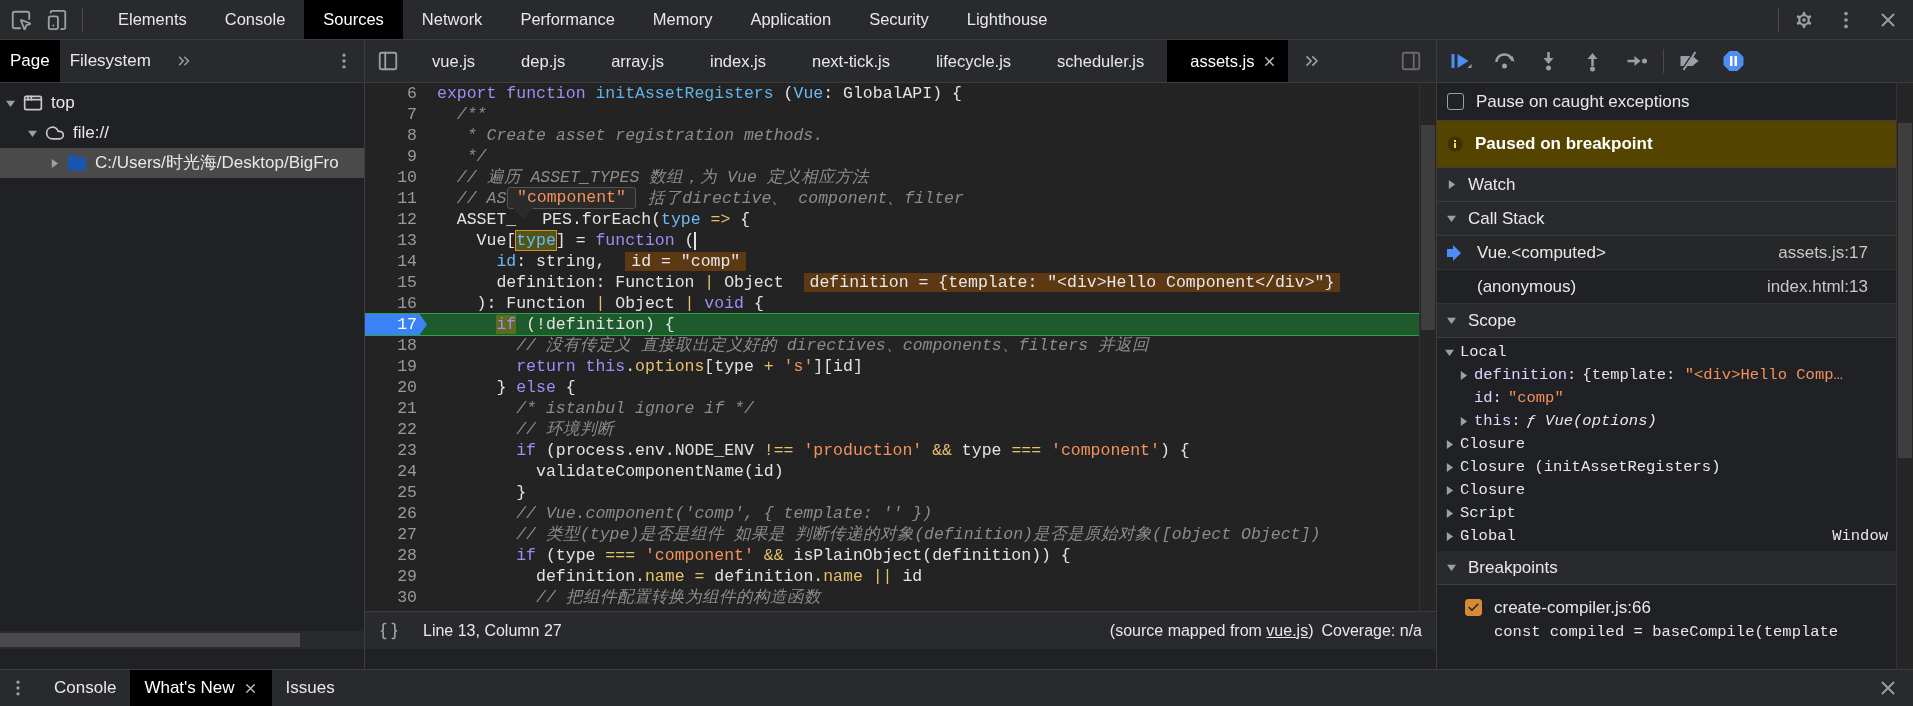 Image resolution: width=1913 pixels, height=706 pixels. I want to click on tree-item: top, so click(182, 103).